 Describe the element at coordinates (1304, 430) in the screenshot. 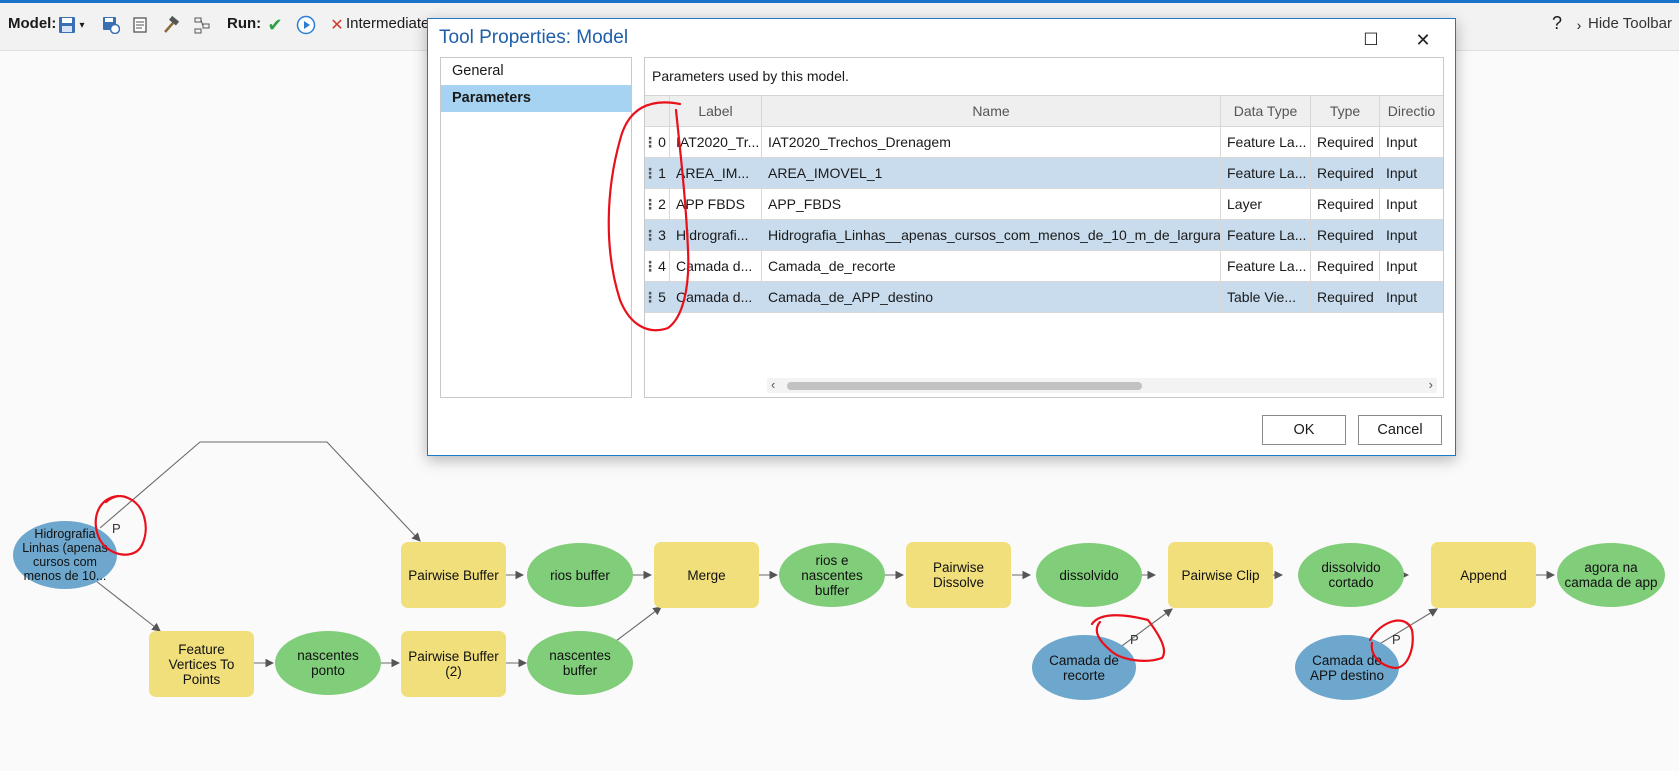

I see `ok-button: OK` at that location.